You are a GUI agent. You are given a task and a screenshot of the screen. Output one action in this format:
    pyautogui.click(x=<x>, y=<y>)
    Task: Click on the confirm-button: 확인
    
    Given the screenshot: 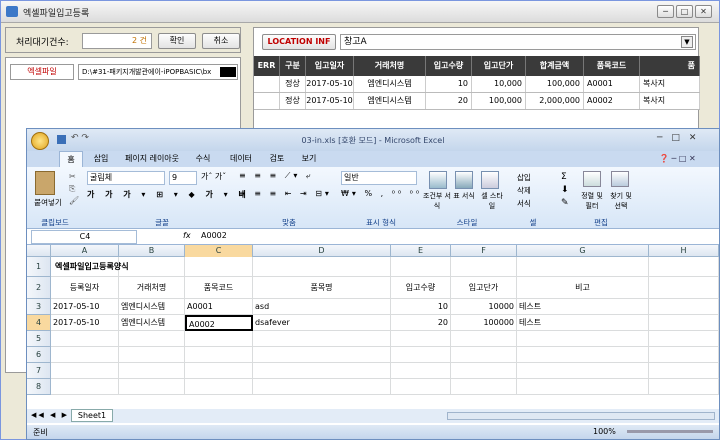 What is the action you would take?
    pyautogui.click(x=177, y=41)
    